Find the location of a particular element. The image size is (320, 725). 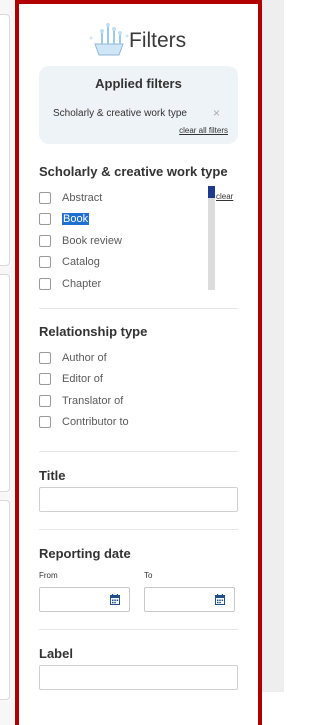

filter-funnel-icon is located at coordinates (109, 39).